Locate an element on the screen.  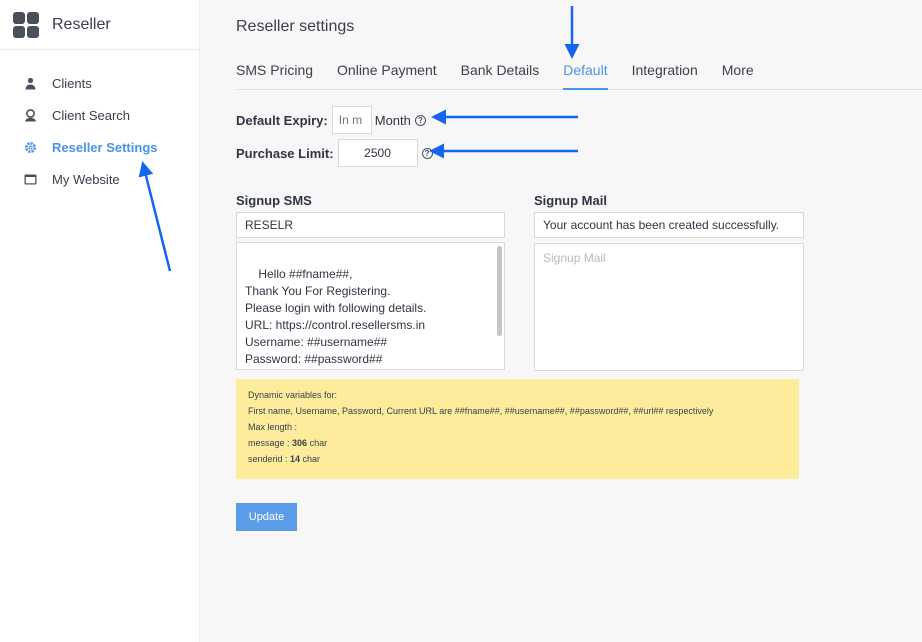
default-expiry-row: Default Expiry: Month ? is located at coordinates (331, 120).